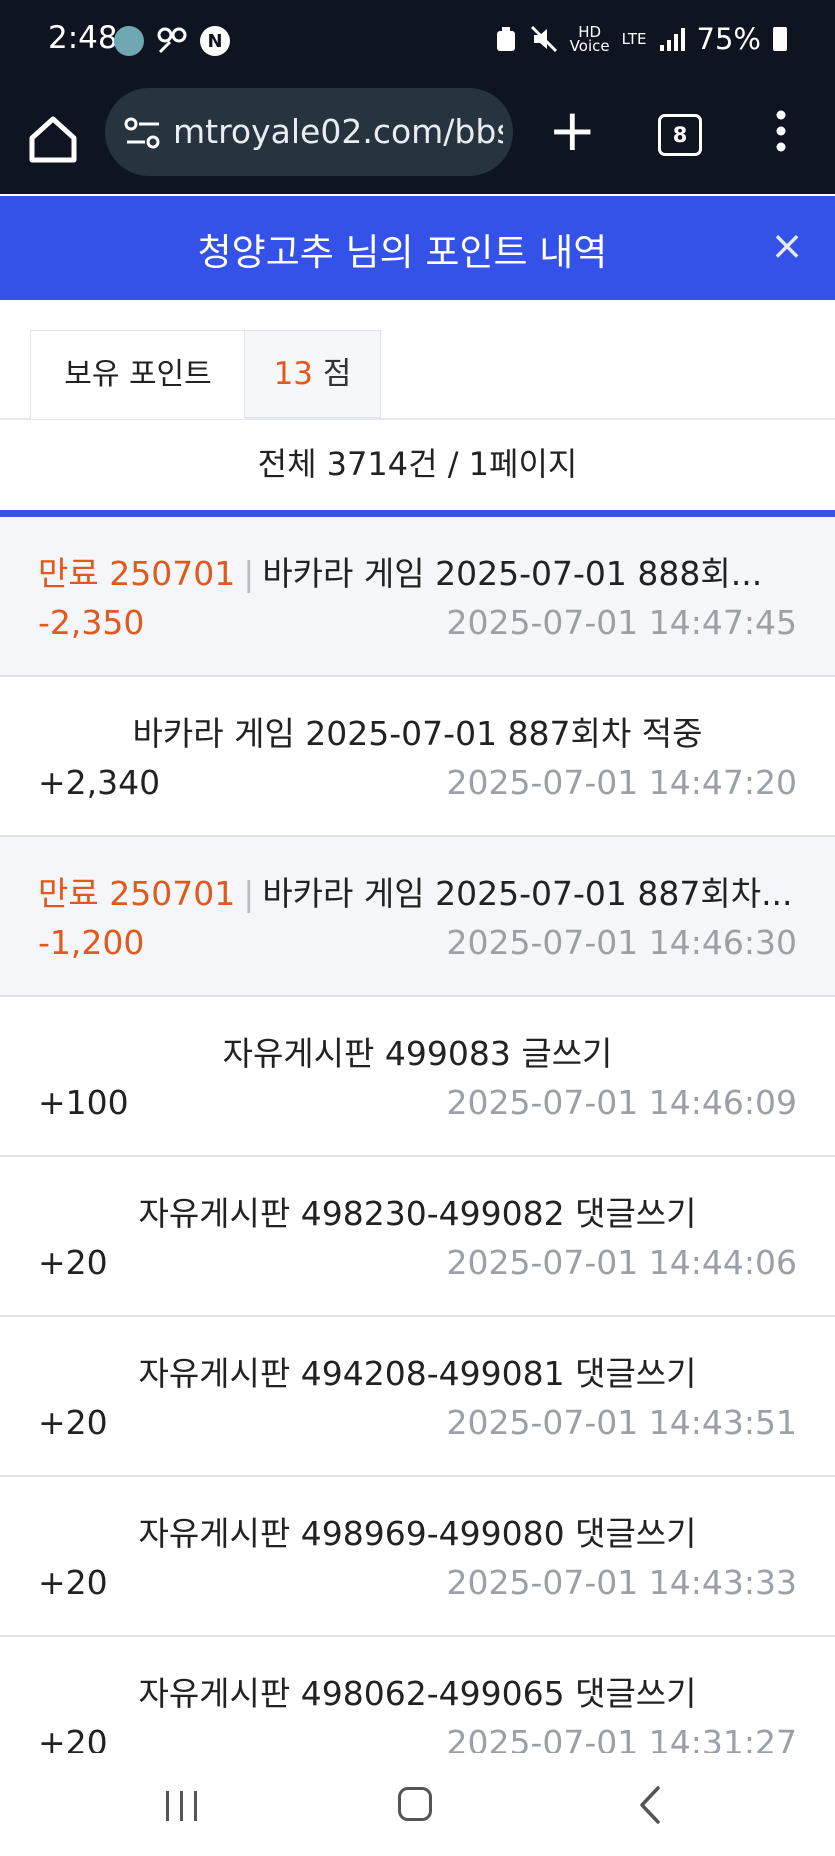 Image resolution: width=835 pixels, height=1856 pixels. Describe the element at coordinates (417, 733) in the screenshot. I see `item-description: 바카라 게임 2025-07-01 887회차 적중` at that location.